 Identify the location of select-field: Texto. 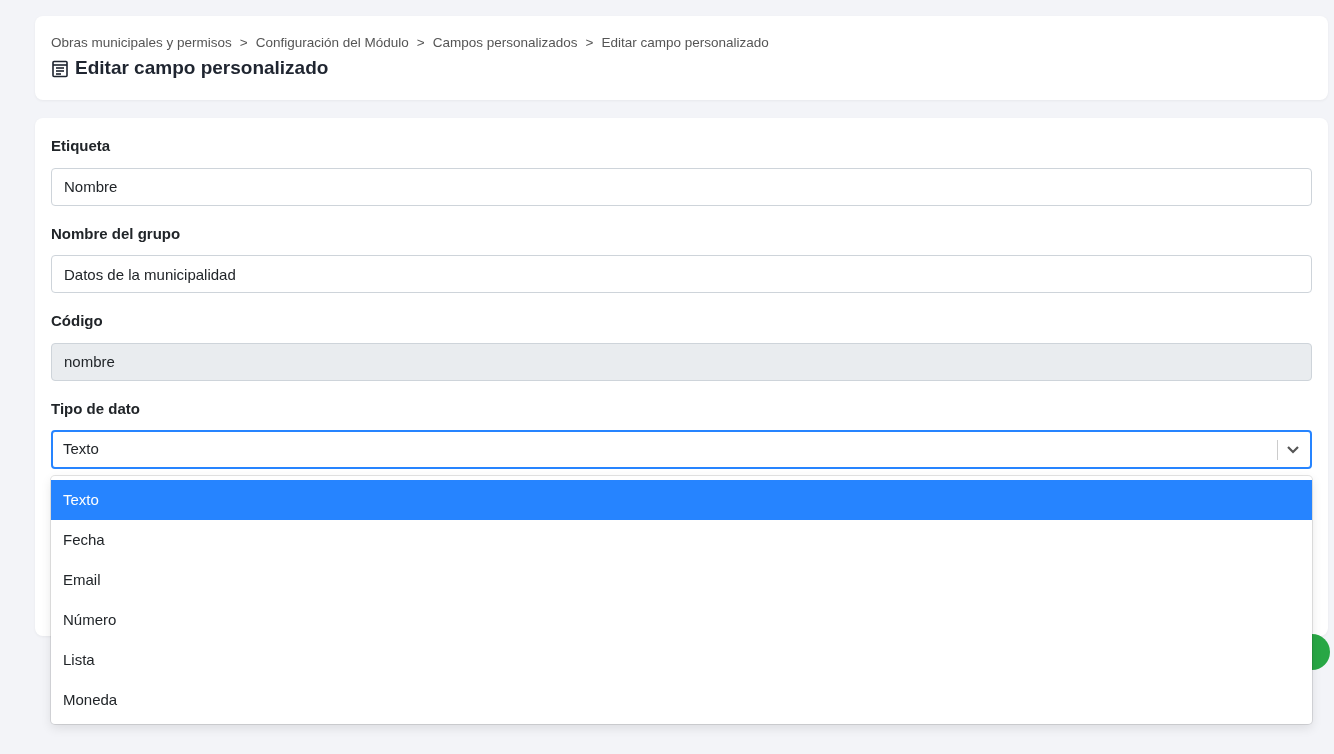
(681, 450).